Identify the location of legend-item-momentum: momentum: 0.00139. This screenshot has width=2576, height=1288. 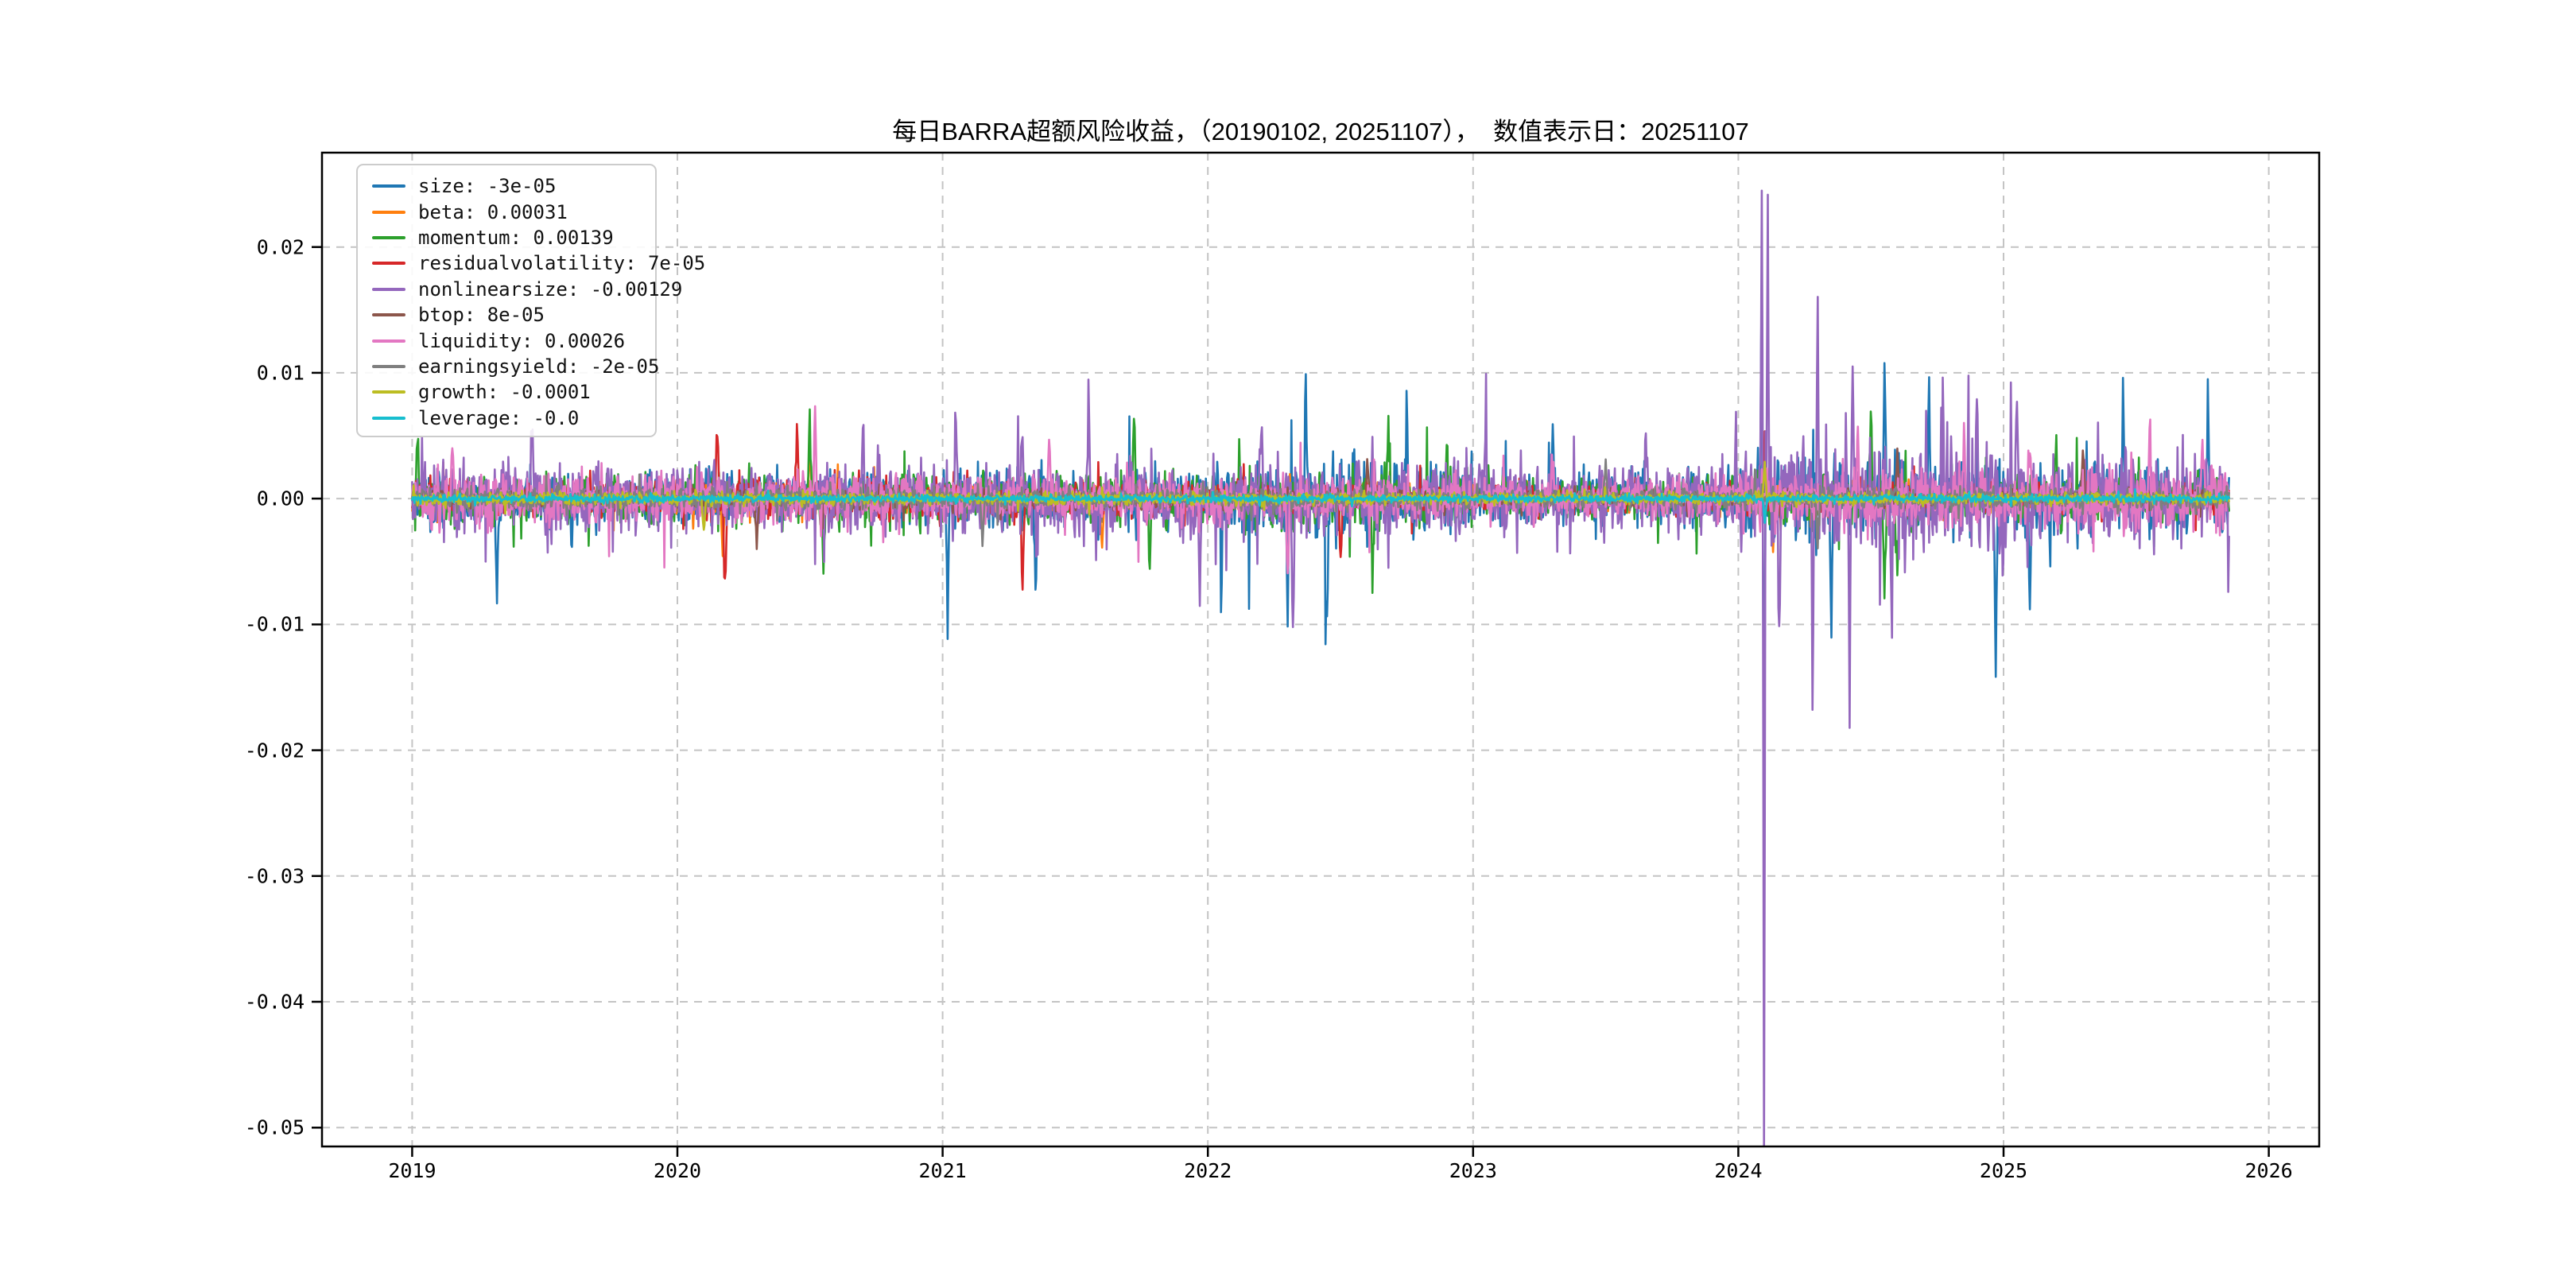
(511, 238).